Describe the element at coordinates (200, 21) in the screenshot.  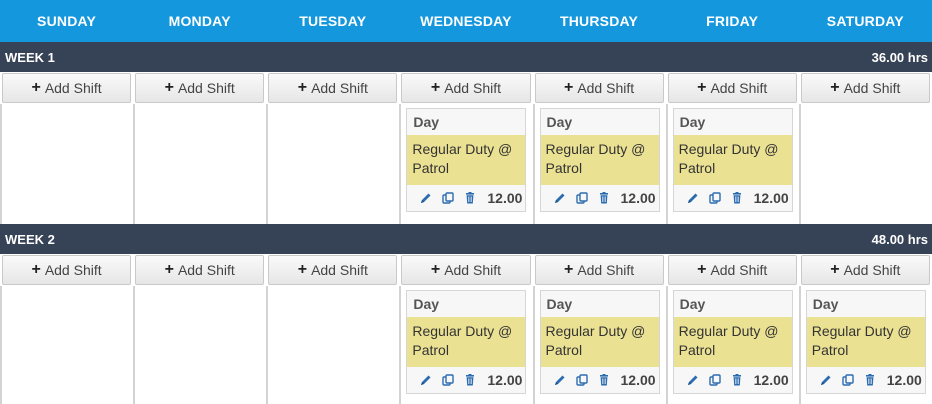
I see `day-header-monday: MONDAY` at that location.